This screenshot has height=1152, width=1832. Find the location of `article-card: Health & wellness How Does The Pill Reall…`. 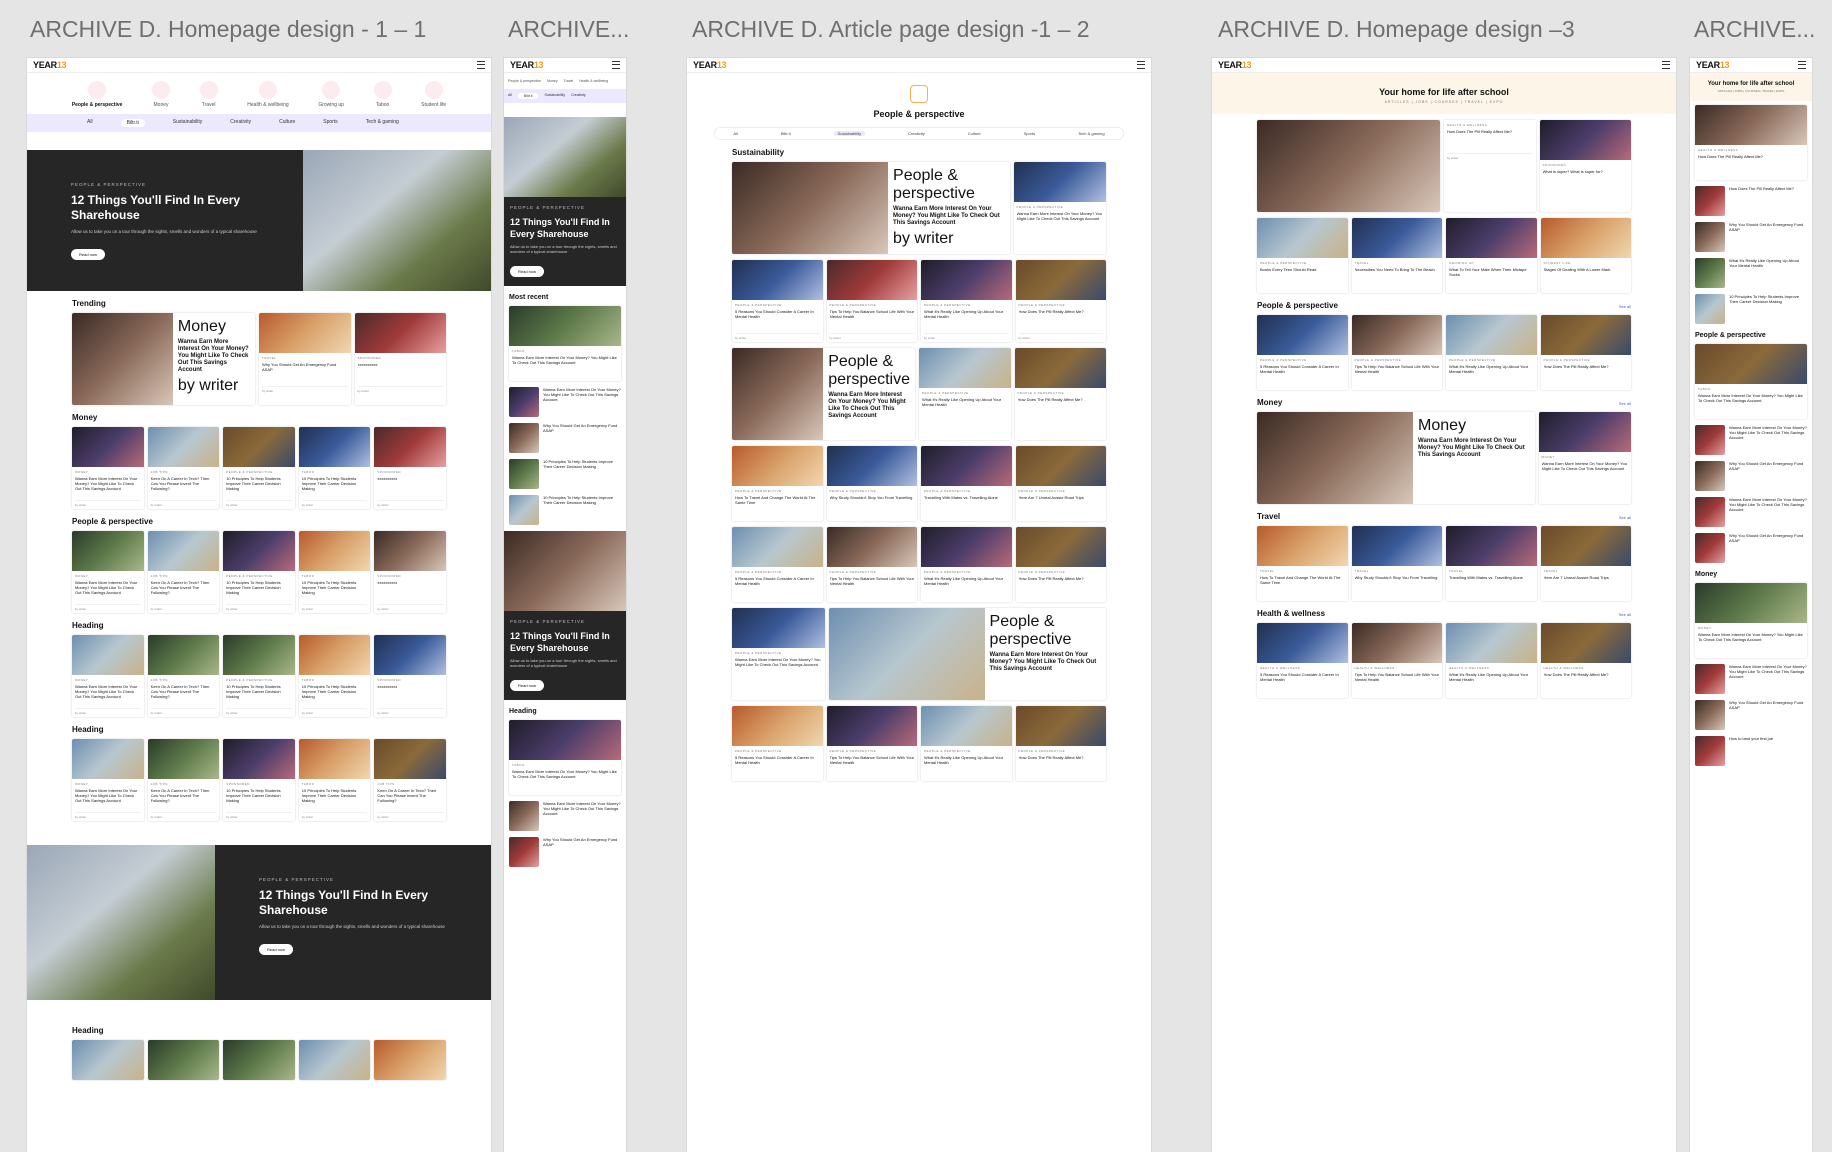

article-card: Health & wellness How Does The Pill Reall… is located at coordinates (1585, 660).